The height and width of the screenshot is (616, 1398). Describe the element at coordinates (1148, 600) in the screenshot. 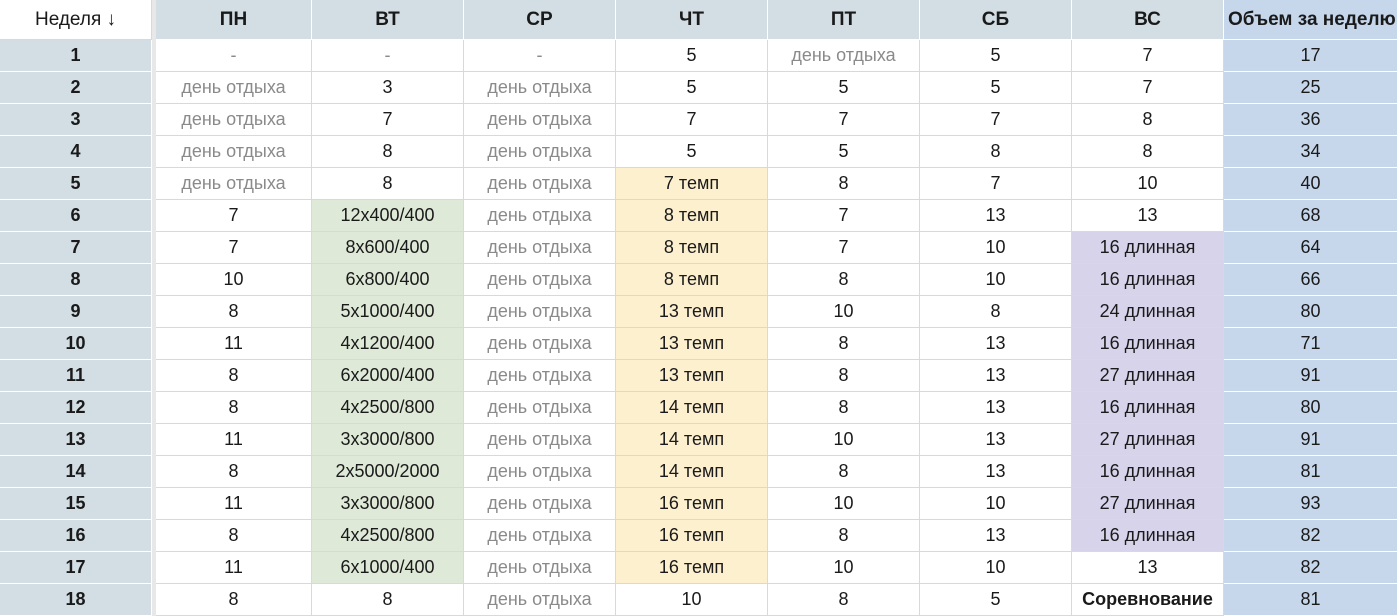

I see `day-cell-sun: Соревнование` at that location.